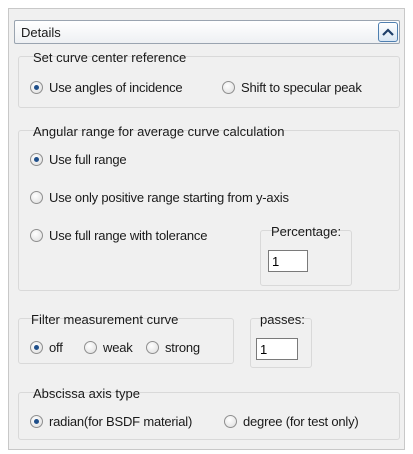 This screenshot has width=413, height=454. Describe the element at coordinates (277, 349) in the screenshot. I see `passes-input` at that location.